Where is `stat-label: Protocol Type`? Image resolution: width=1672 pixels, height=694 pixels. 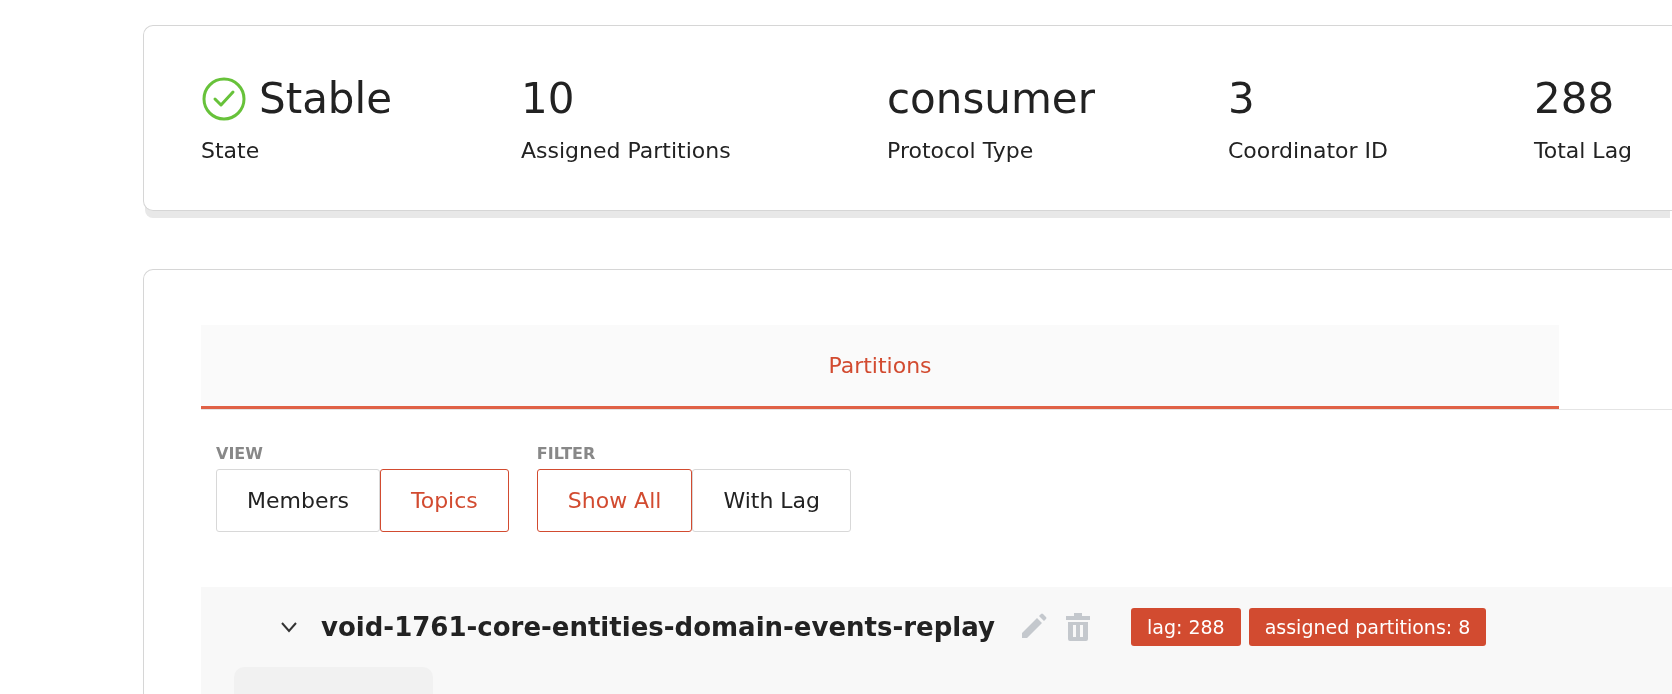
stat-label: Protocol Type is located at coordinates (961, 150).